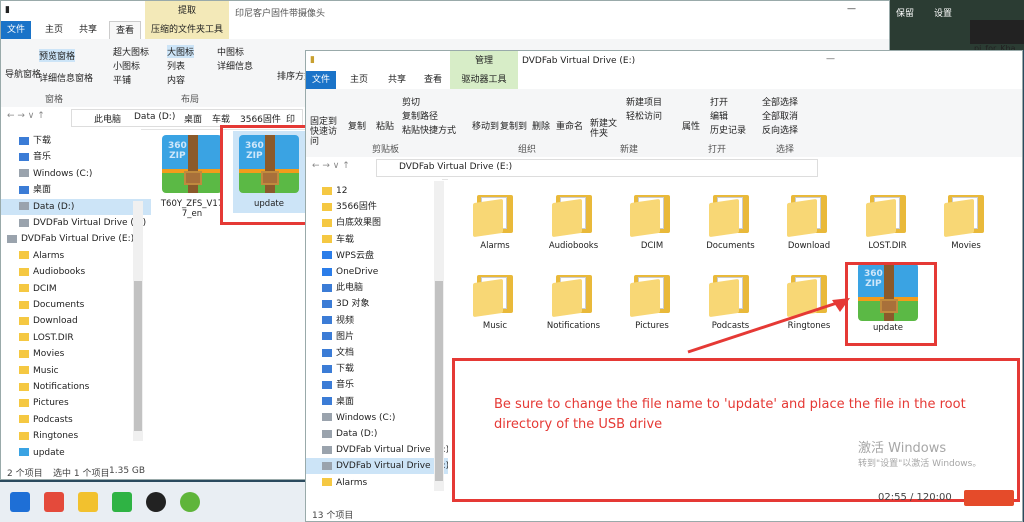 This screenshot has height=522, width=1024. I want to click on folder-item: LOST.DIR, so click(888, 221).